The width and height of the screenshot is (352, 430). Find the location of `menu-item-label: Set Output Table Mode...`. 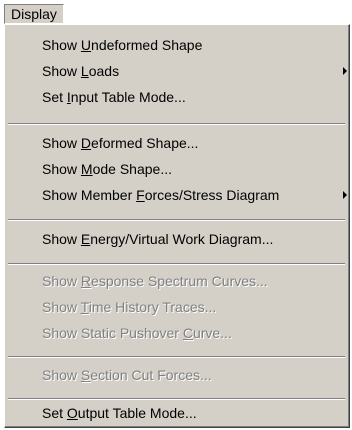

menu-item-label: Set Output Table Mode... is located at coordinates (119, 413).